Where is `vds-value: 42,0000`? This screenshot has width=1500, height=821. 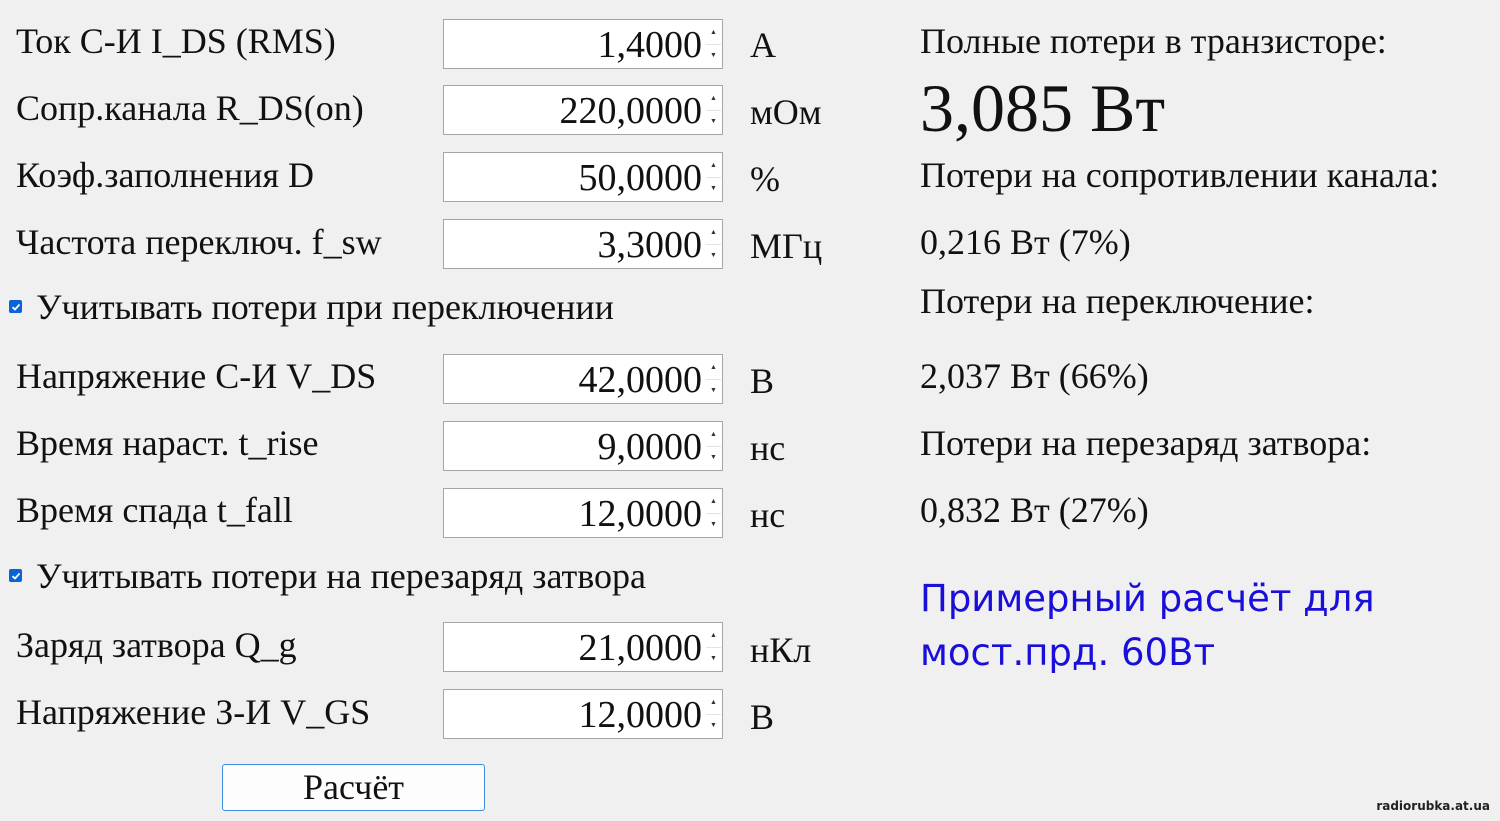
vds-value: 42,0000 is located at coordinates (641, 380).